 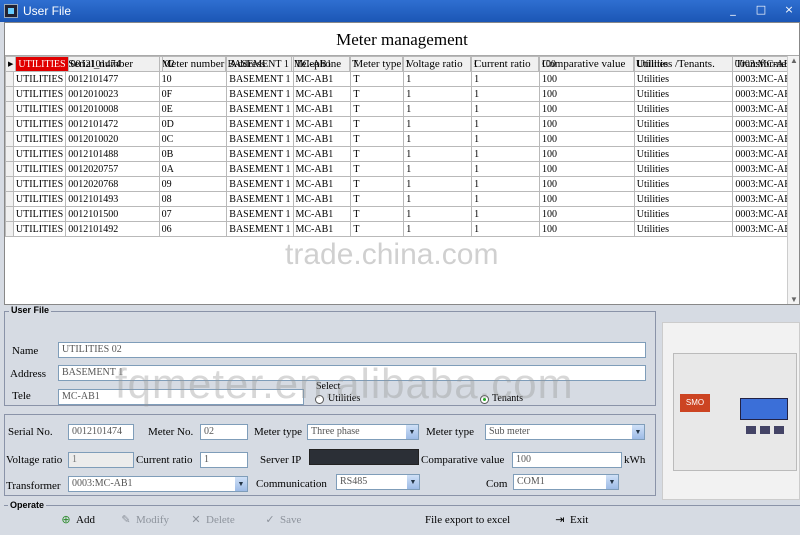 I want to click on table-cell: 07, so click(x=193, y=214).